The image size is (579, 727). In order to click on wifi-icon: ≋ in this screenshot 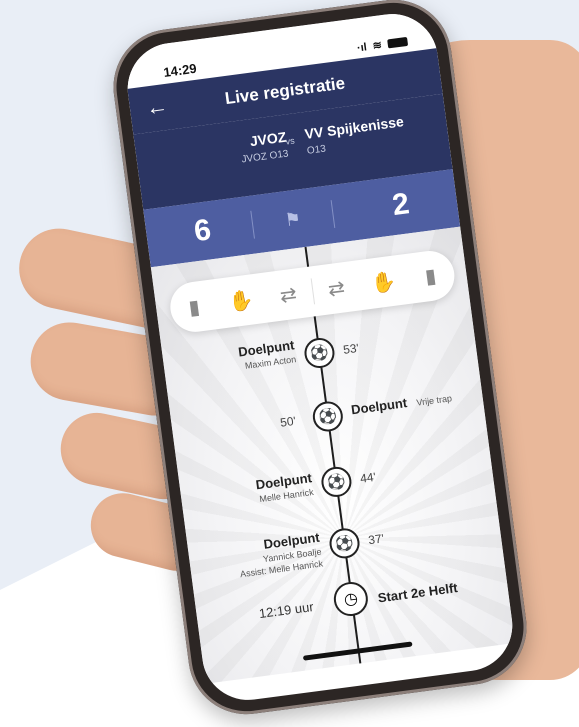, I will do `click(377, 46)`.